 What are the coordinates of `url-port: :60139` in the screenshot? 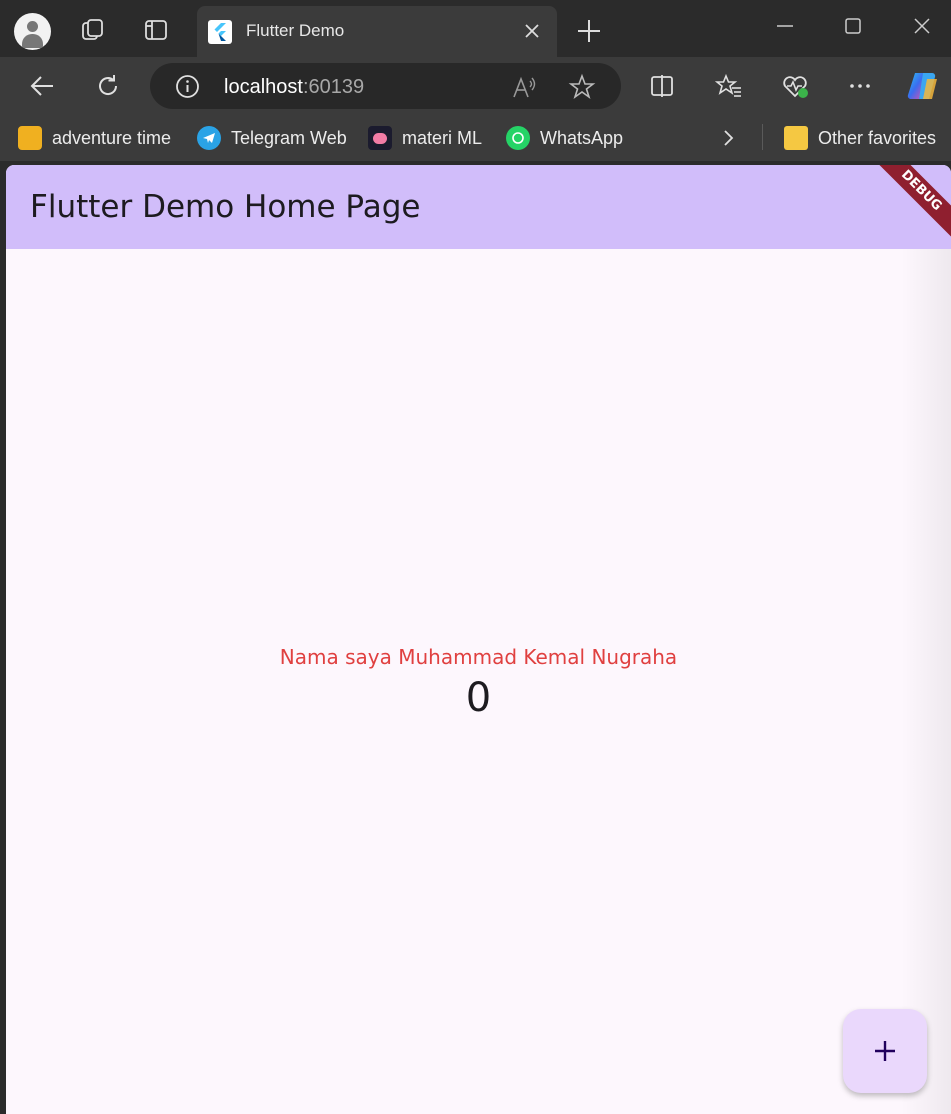 It's located at (333, 87).